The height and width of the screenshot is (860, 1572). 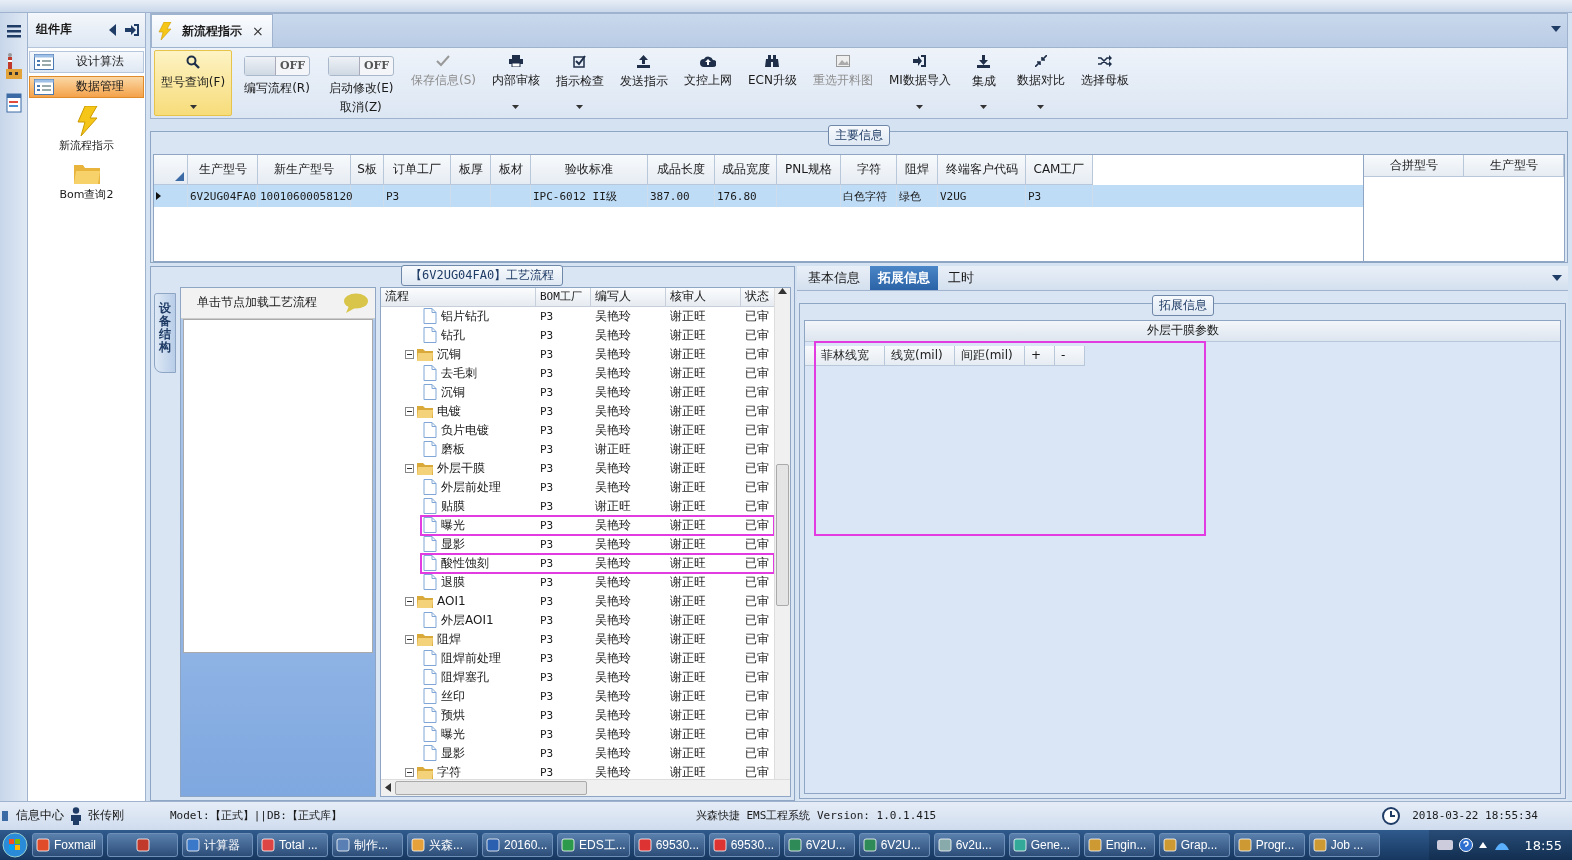 I want to click on toolbar-button: 数据对比, so click(x=1040, y=83).